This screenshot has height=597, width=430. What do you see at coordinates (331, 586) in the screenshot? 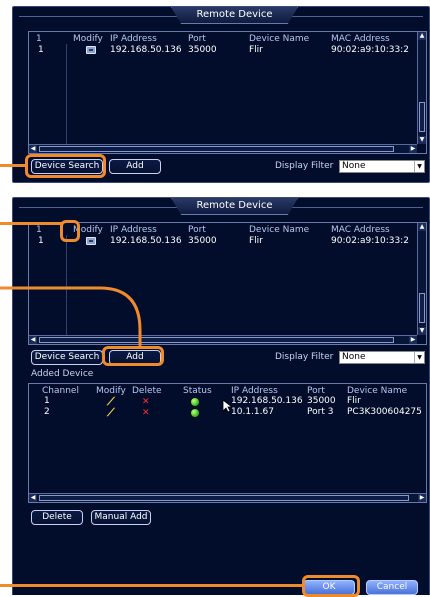
I see `highlight-ok-button` at bounding box center [331, 586].